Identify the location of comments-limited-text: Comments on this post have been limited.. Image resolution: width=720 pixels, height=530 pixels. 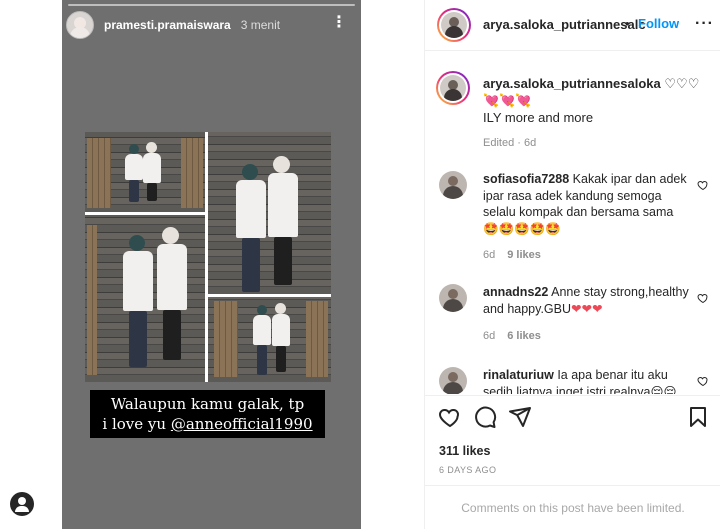
(573, 508).